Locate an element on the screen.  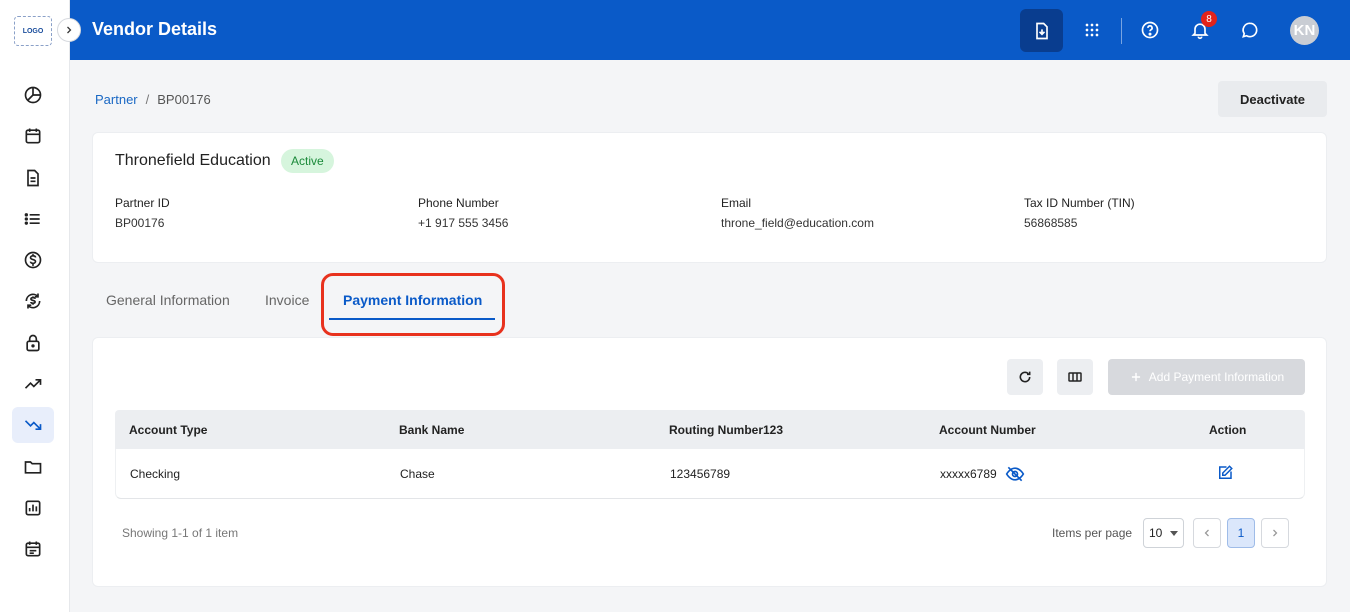
notifications-button: 8 is located at coordinates (1200, 29).